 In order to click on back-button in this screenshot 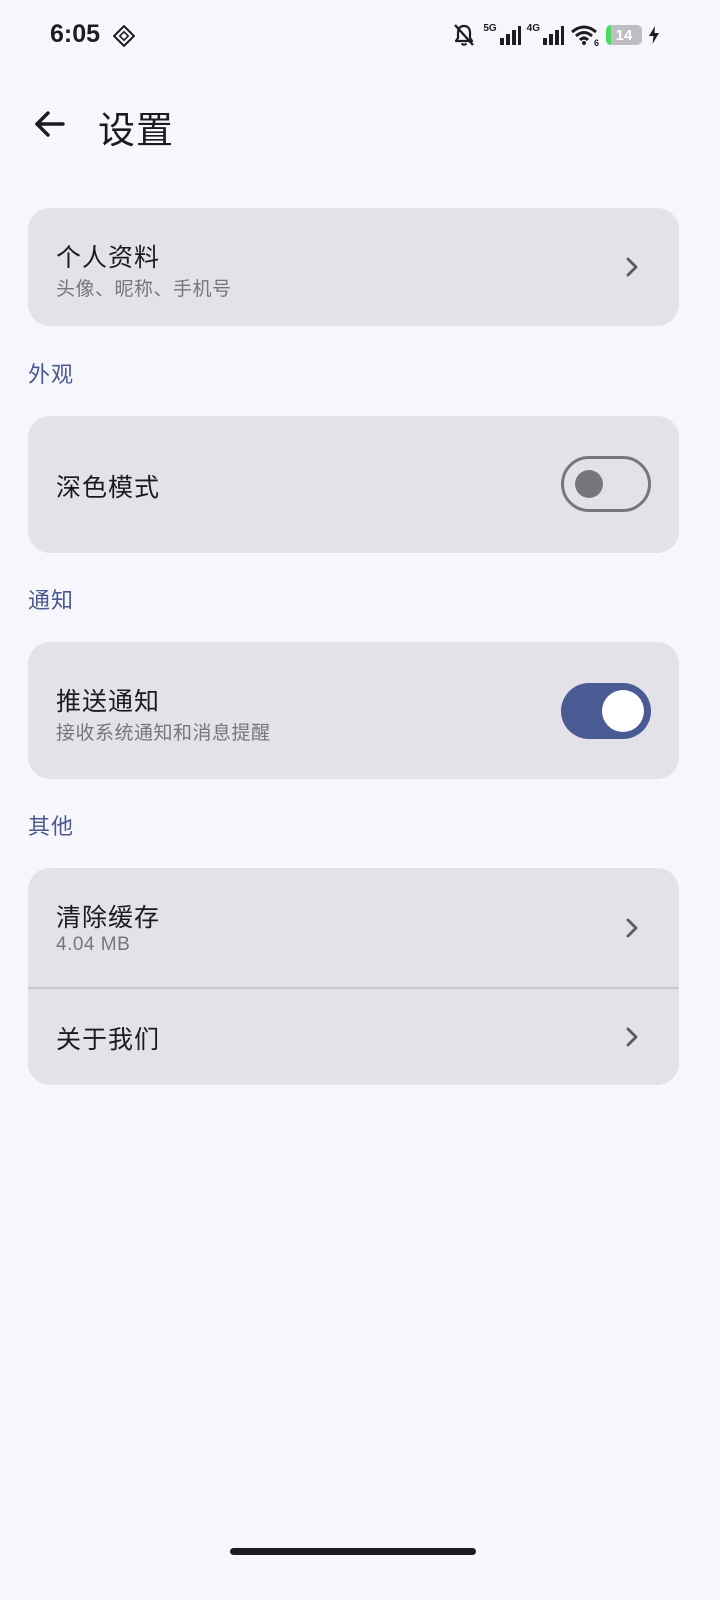, I will do `click(50, 124)`.